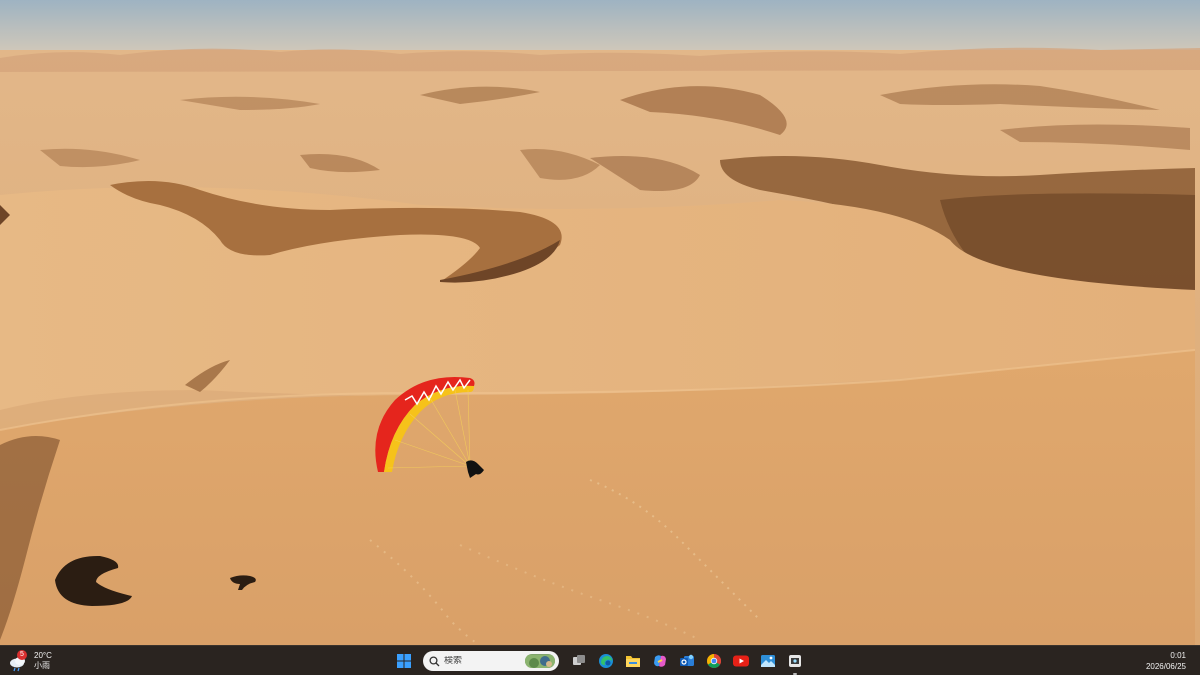  I want to click on clock-date: 2026/06/25, so click(1165, 666).